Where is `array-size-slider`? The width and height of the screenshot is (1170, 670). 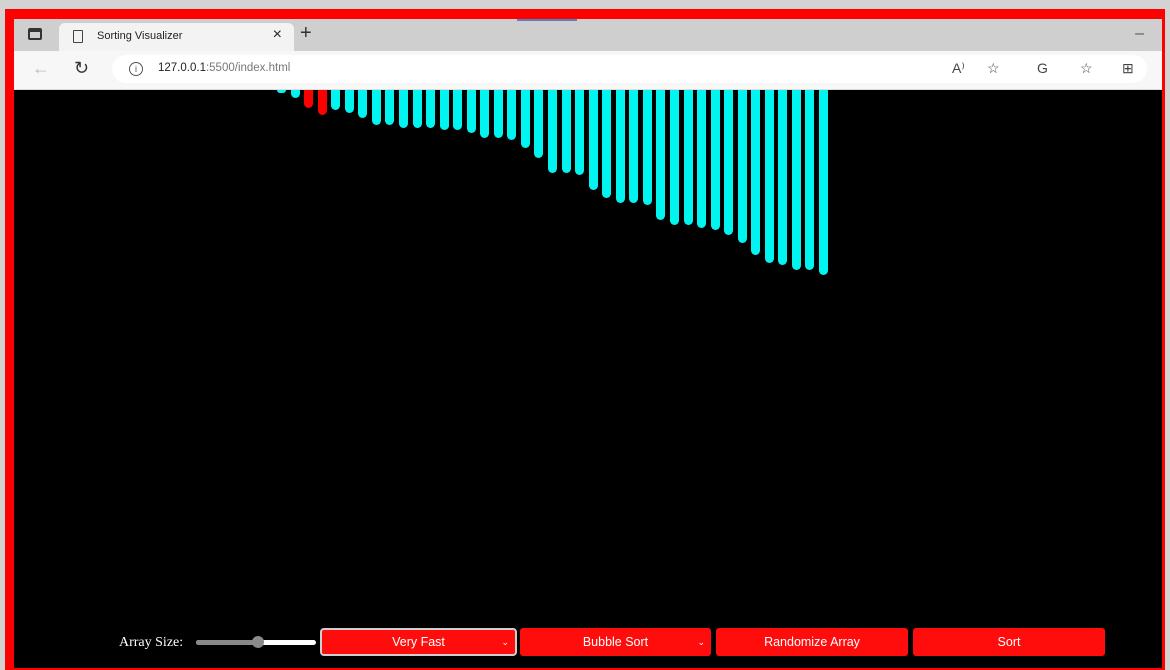 array-size-slider is located at coordinates (256, 642).